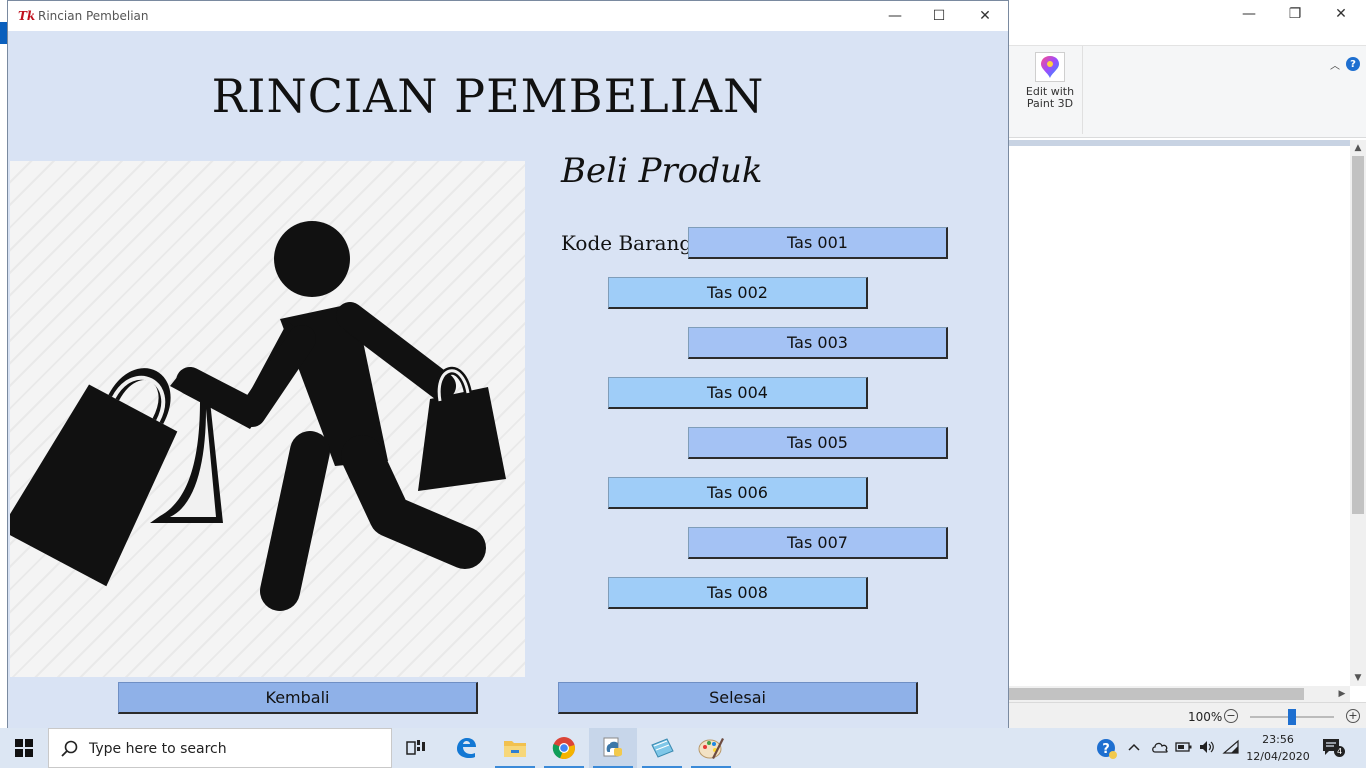 This screenshot has height=768, width=1366. What do you see at coordinates (93, 16) in the screenshot?
I see `window-title: Rincian Pembelian` at bounding box center [93, 16].